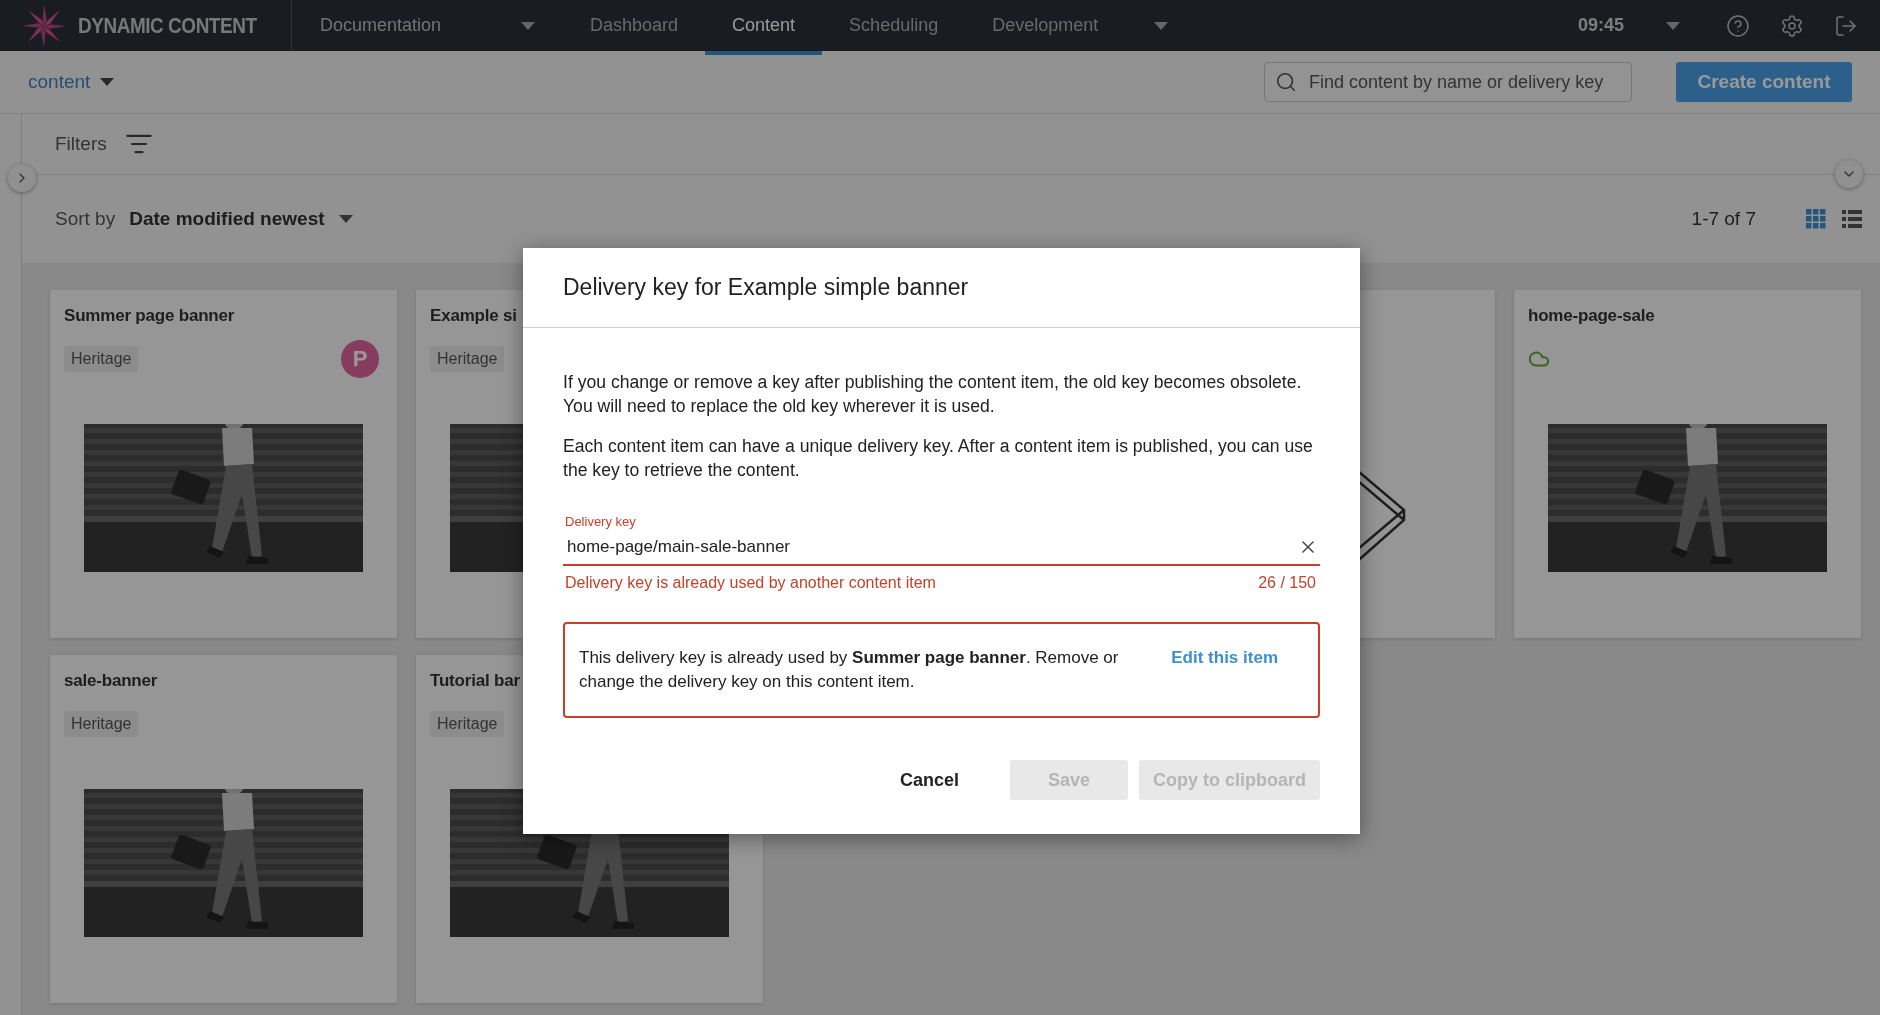  I want to click on card-title: Tutorial bar, so click(475, 681).